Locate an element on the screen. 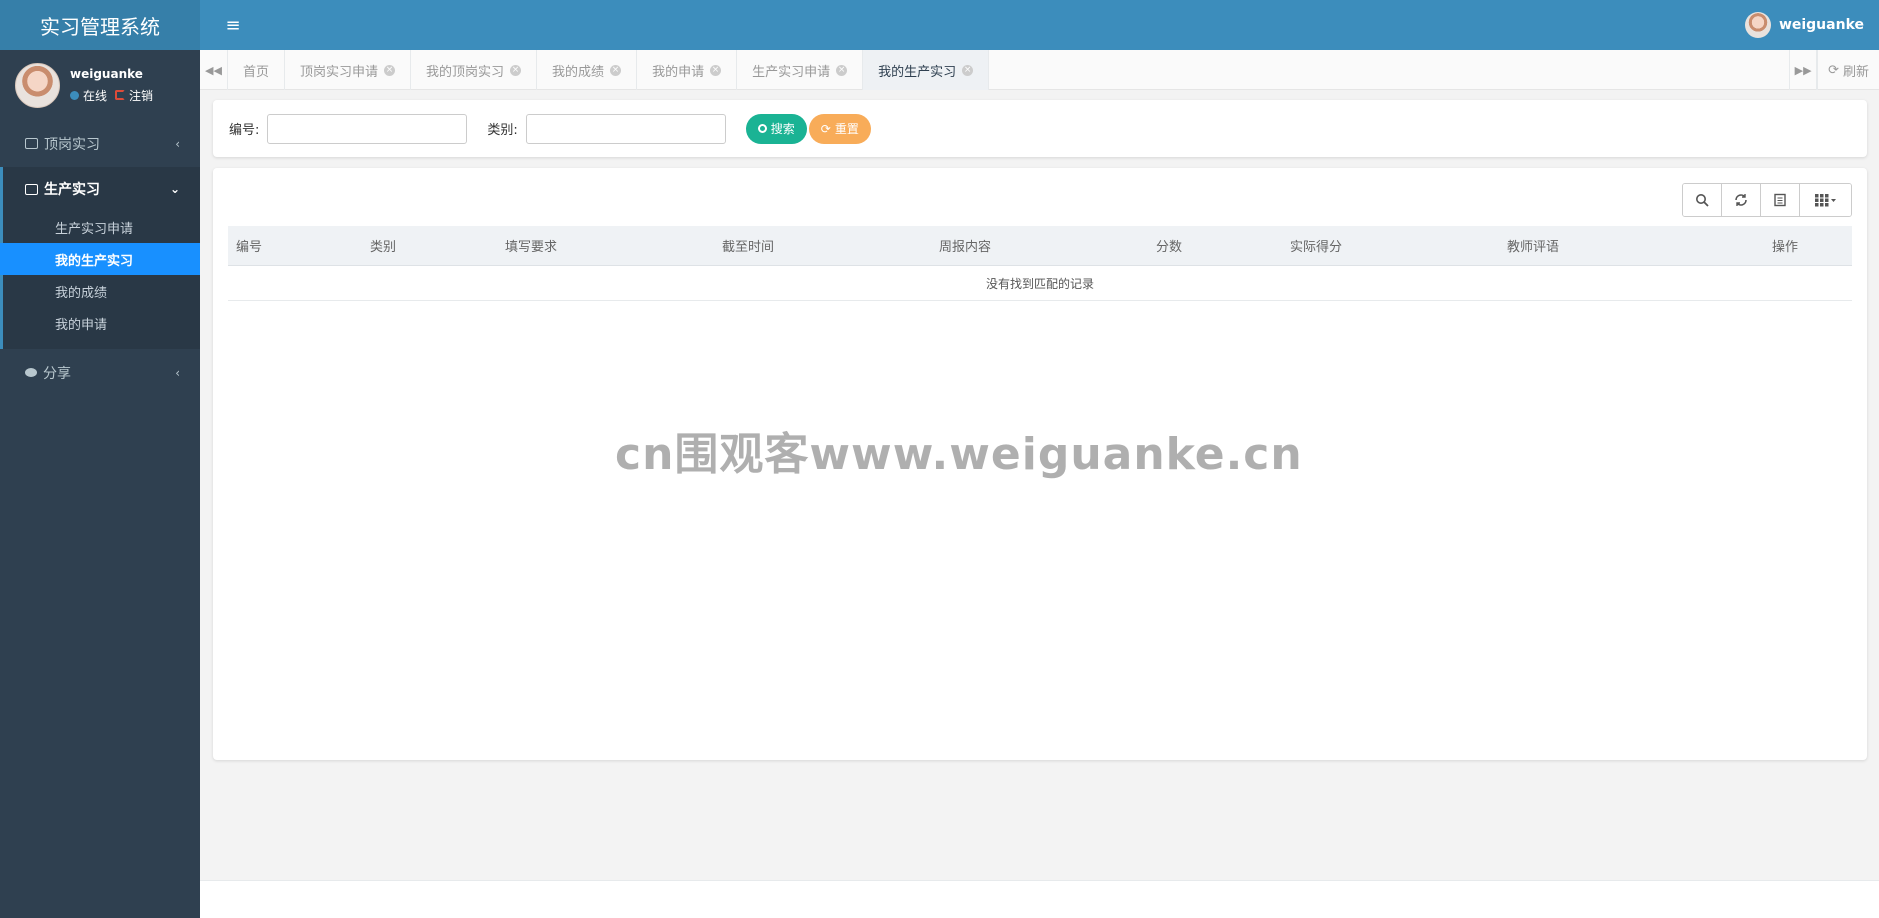 The height and width of the screenshot is (918, 1879). columns-grid-icon is located at coordinates (1825, 200).